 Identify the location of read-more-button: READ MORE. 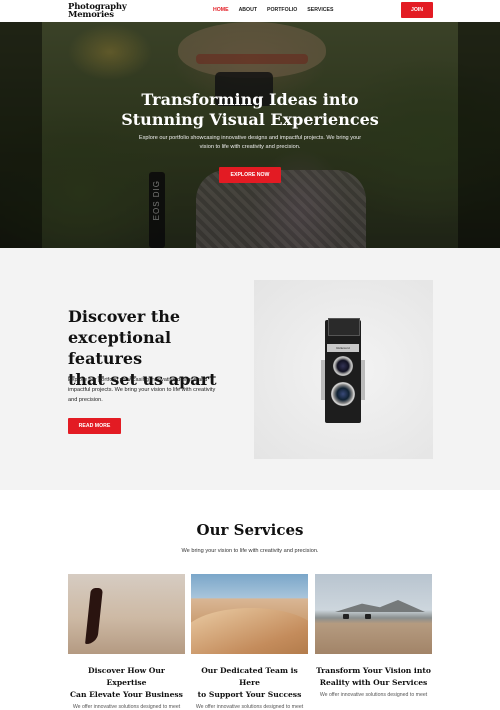
(94, 426).